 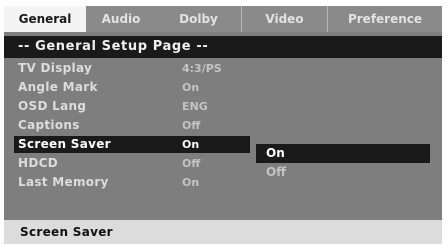 What do you see at coordinates (45, 19) in the screenshot?
I see `tab-general: General` at bounding box center [45, 19].